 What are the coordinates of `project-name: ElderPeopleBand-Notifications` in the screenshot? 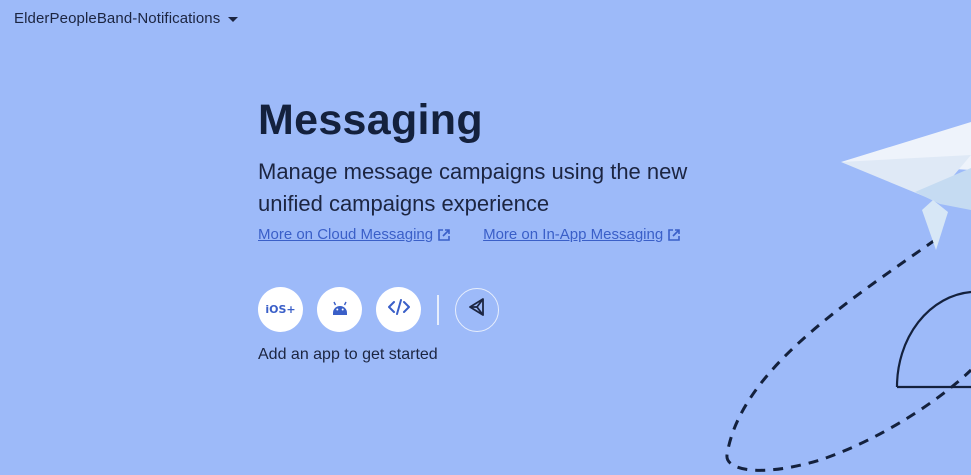 It's located at (117, 18).